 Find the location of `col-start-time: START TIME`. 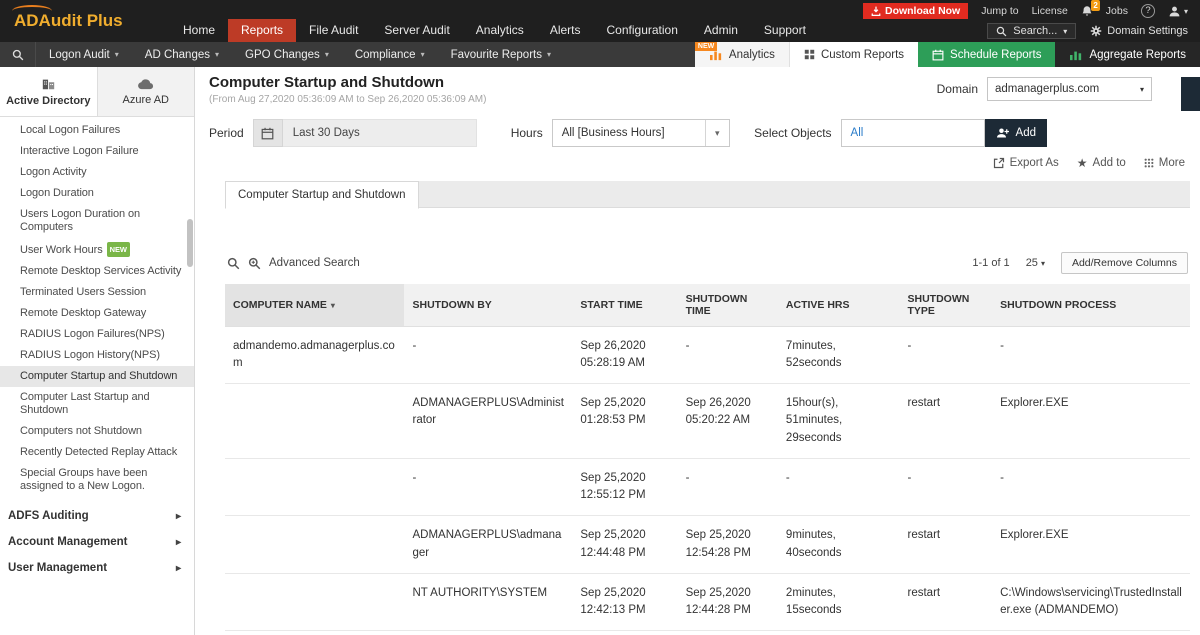

col-start-time: START TIME is located at coordinates (625, 305).